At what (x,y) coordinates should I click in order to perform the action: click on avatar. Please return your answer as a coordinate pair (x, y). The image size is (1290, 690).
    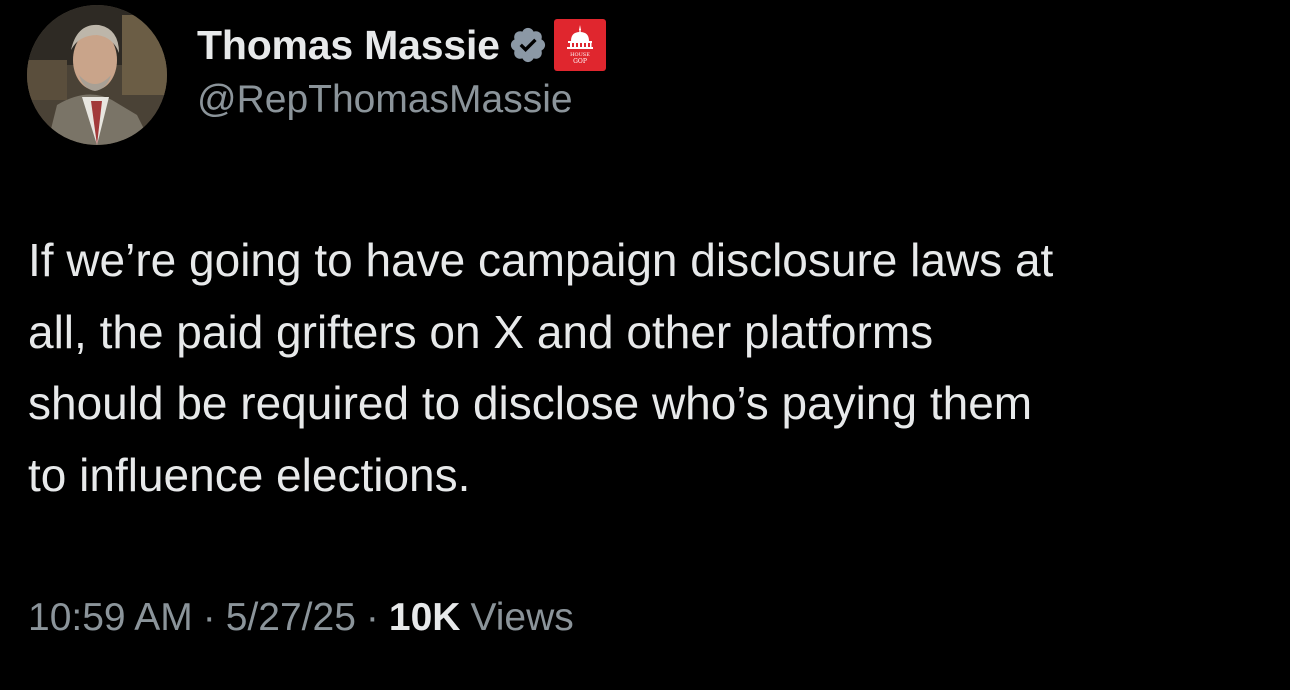
    Looking at the image, I should click on (97, 75).